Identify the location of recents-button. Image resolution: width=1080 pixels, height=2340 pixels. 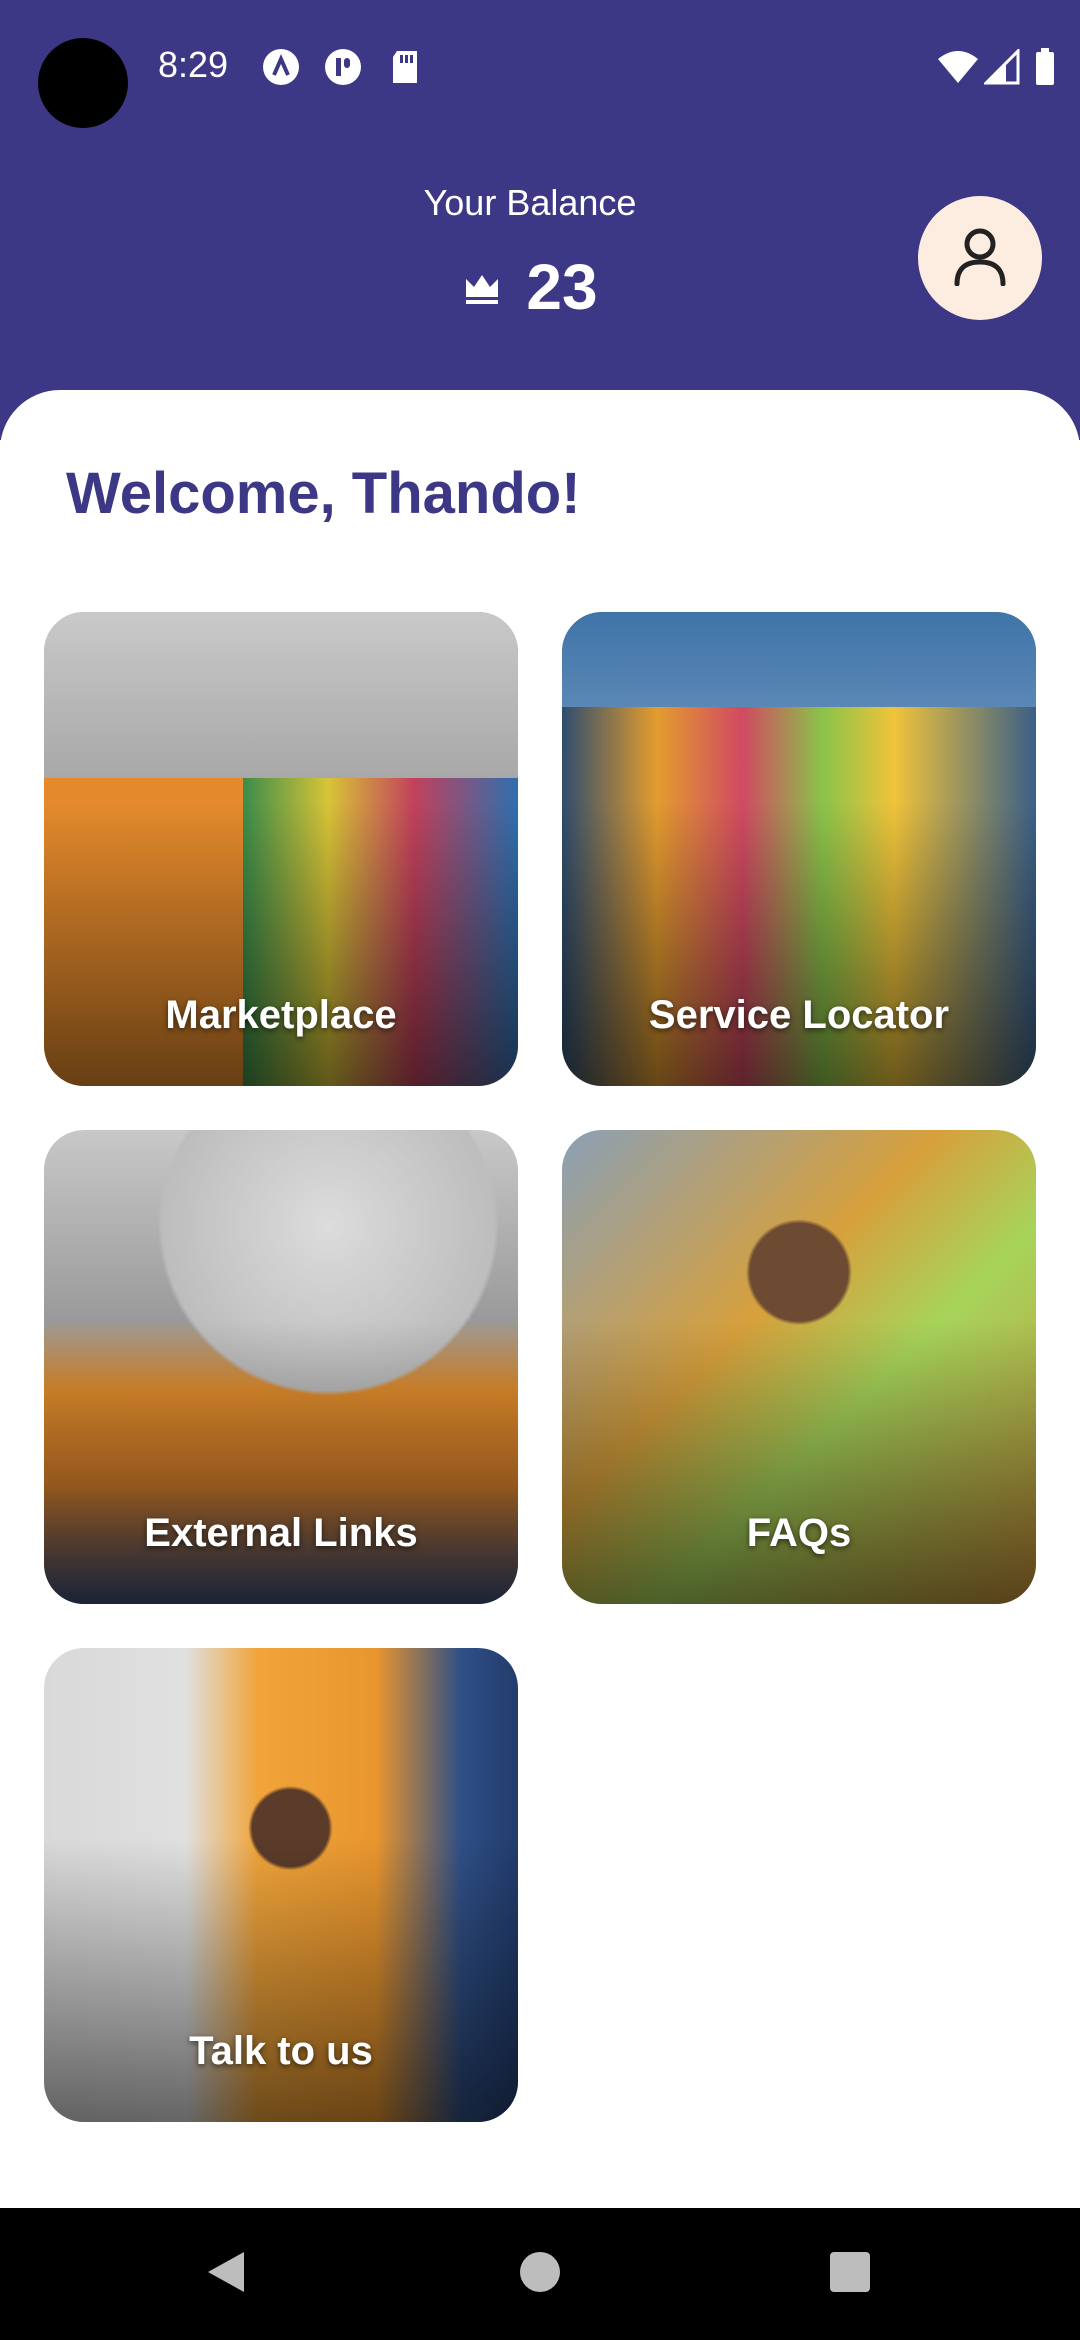
(850, 2274).